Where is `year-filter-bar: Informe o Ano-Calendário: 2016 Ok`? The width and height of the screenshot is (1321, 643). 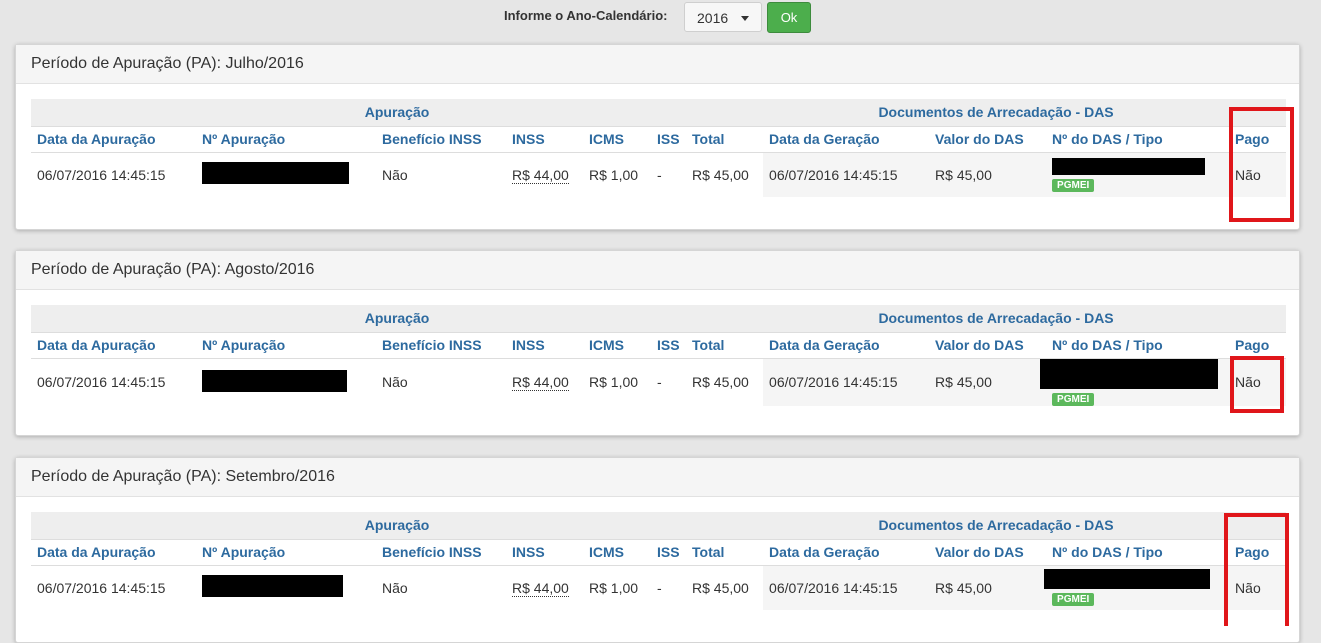 year-filter-bar: Informe o Ano-Calendário: 2016 Ok is located at coordinates (660, 19).